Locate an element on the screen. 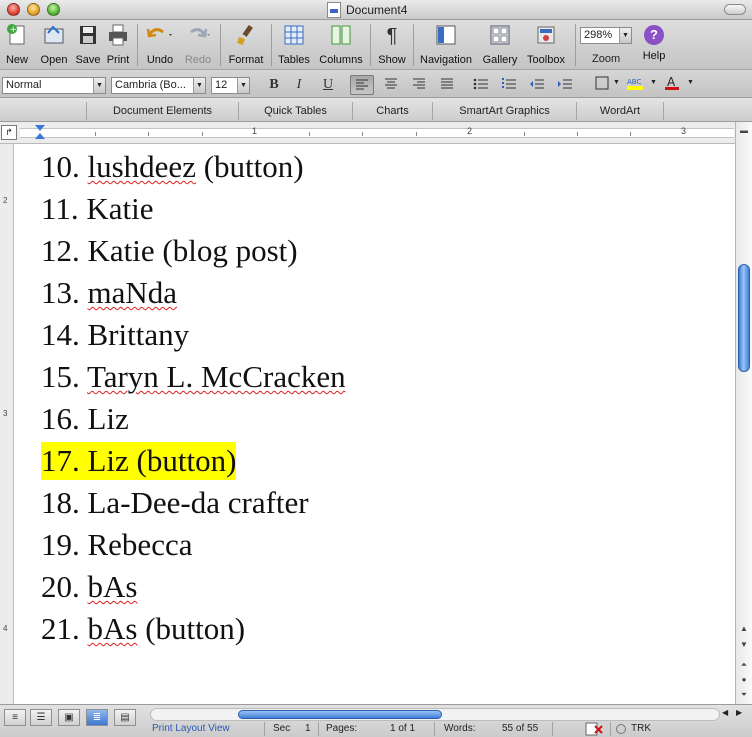 This screenshot has width=752, height=737. new-button: + New is located at coordinates (17, 45).